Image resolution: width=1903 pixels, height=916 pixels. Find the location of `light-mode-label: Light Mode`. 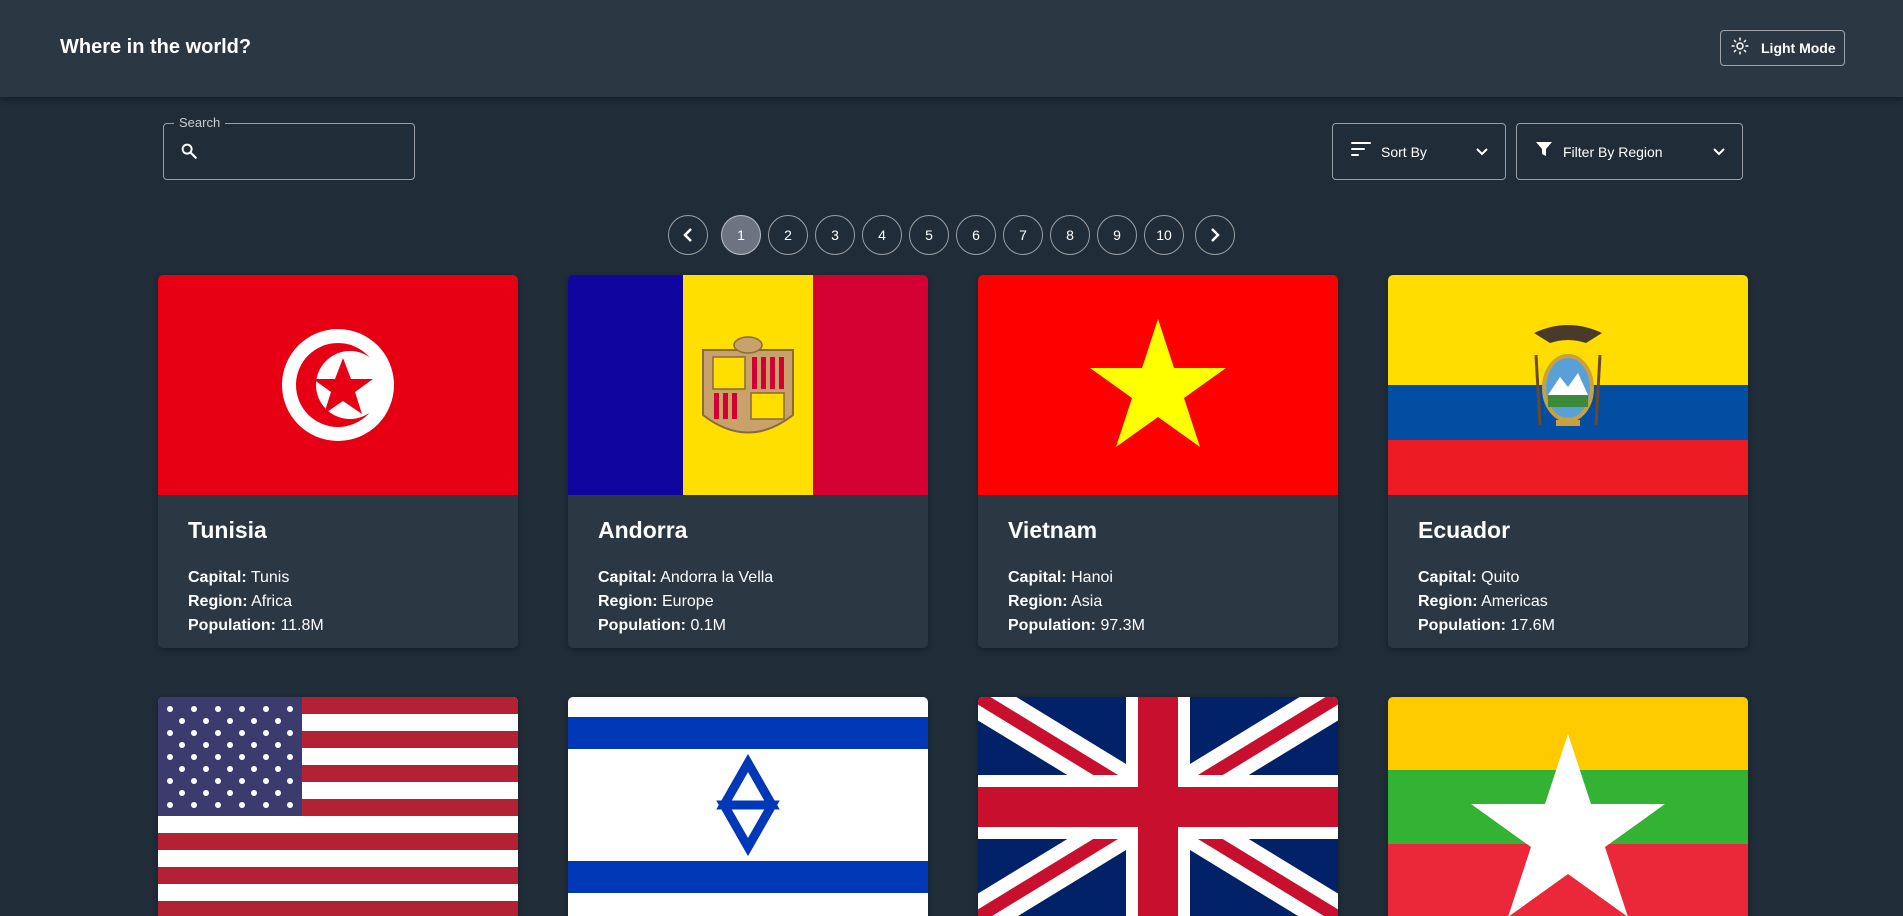

light-mode-label: Light Mode is located at coordinates (1798, 48).